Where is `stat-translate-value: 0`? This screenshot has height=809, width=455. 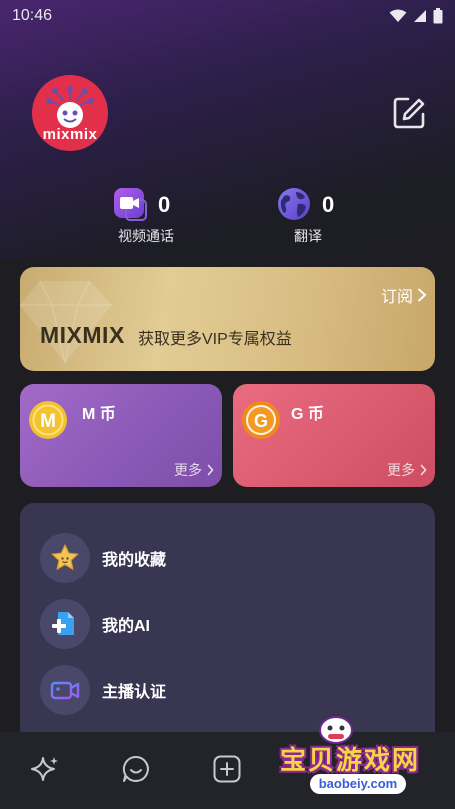
stat-translate-value: 0 is located at coordinates (328, 204).